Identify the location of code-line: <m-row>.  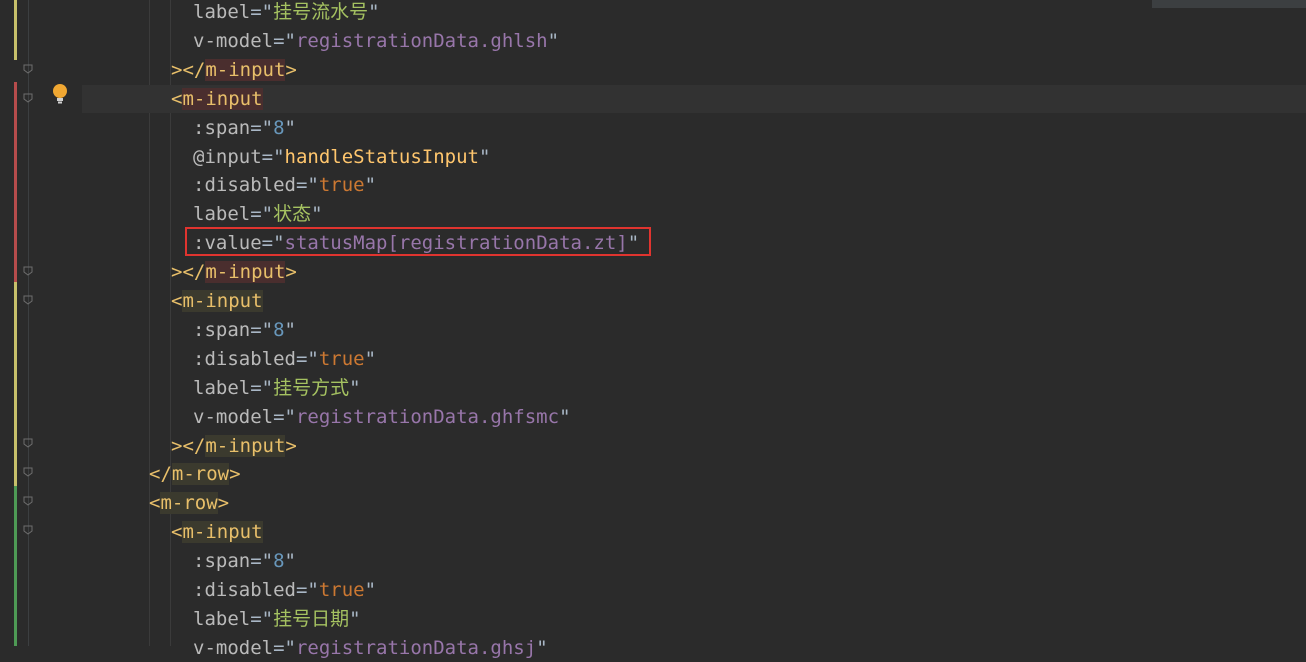
(155, 503).